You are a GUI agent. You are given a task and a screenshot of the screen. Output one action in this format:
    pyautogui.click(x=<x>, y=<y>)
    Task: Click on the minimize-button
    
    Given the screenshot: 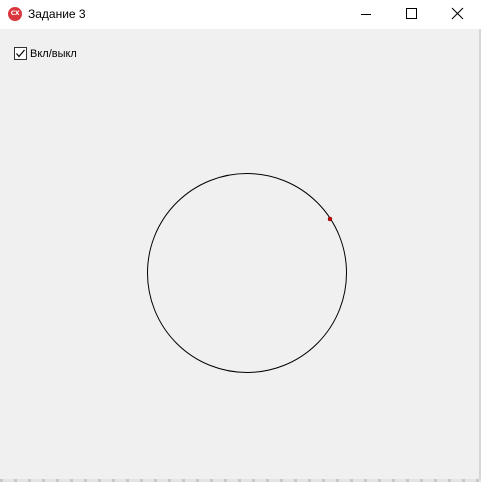 What is the action you would take?
    pyautogui.click(x=366, y=14)
    